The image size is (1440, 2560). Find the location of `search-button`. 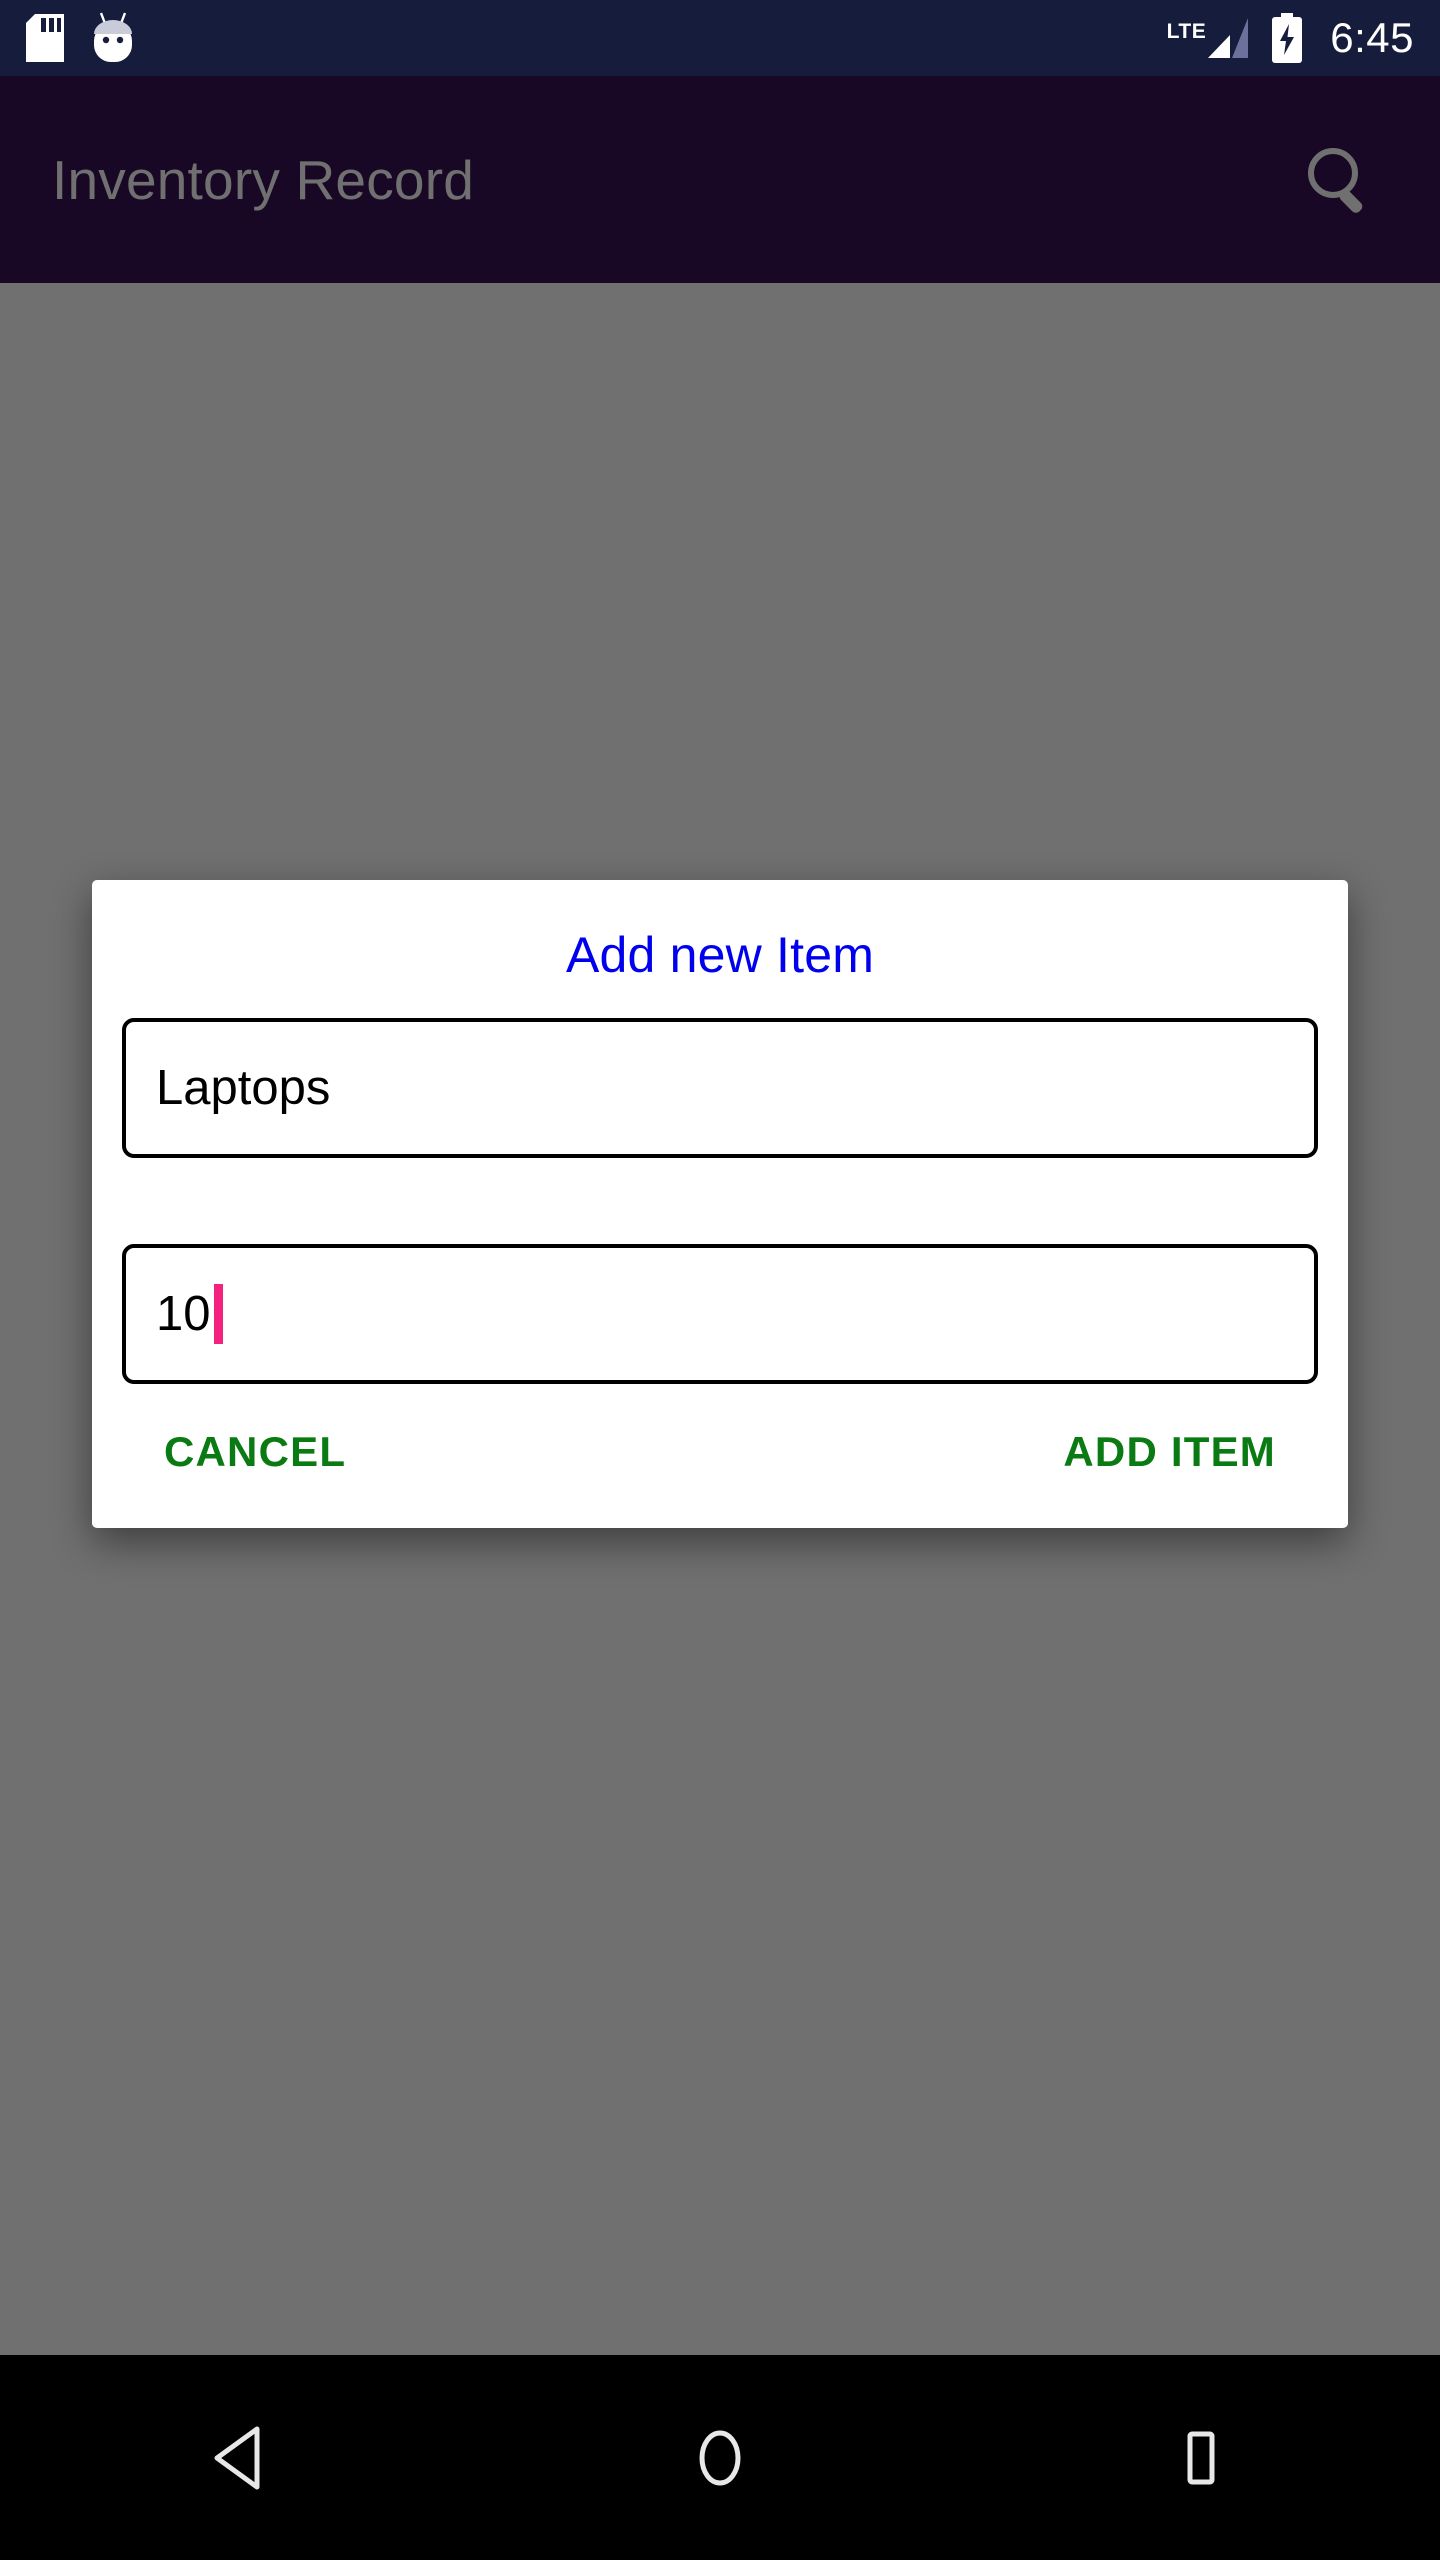

search-button is located at coordinates (1340, 180).